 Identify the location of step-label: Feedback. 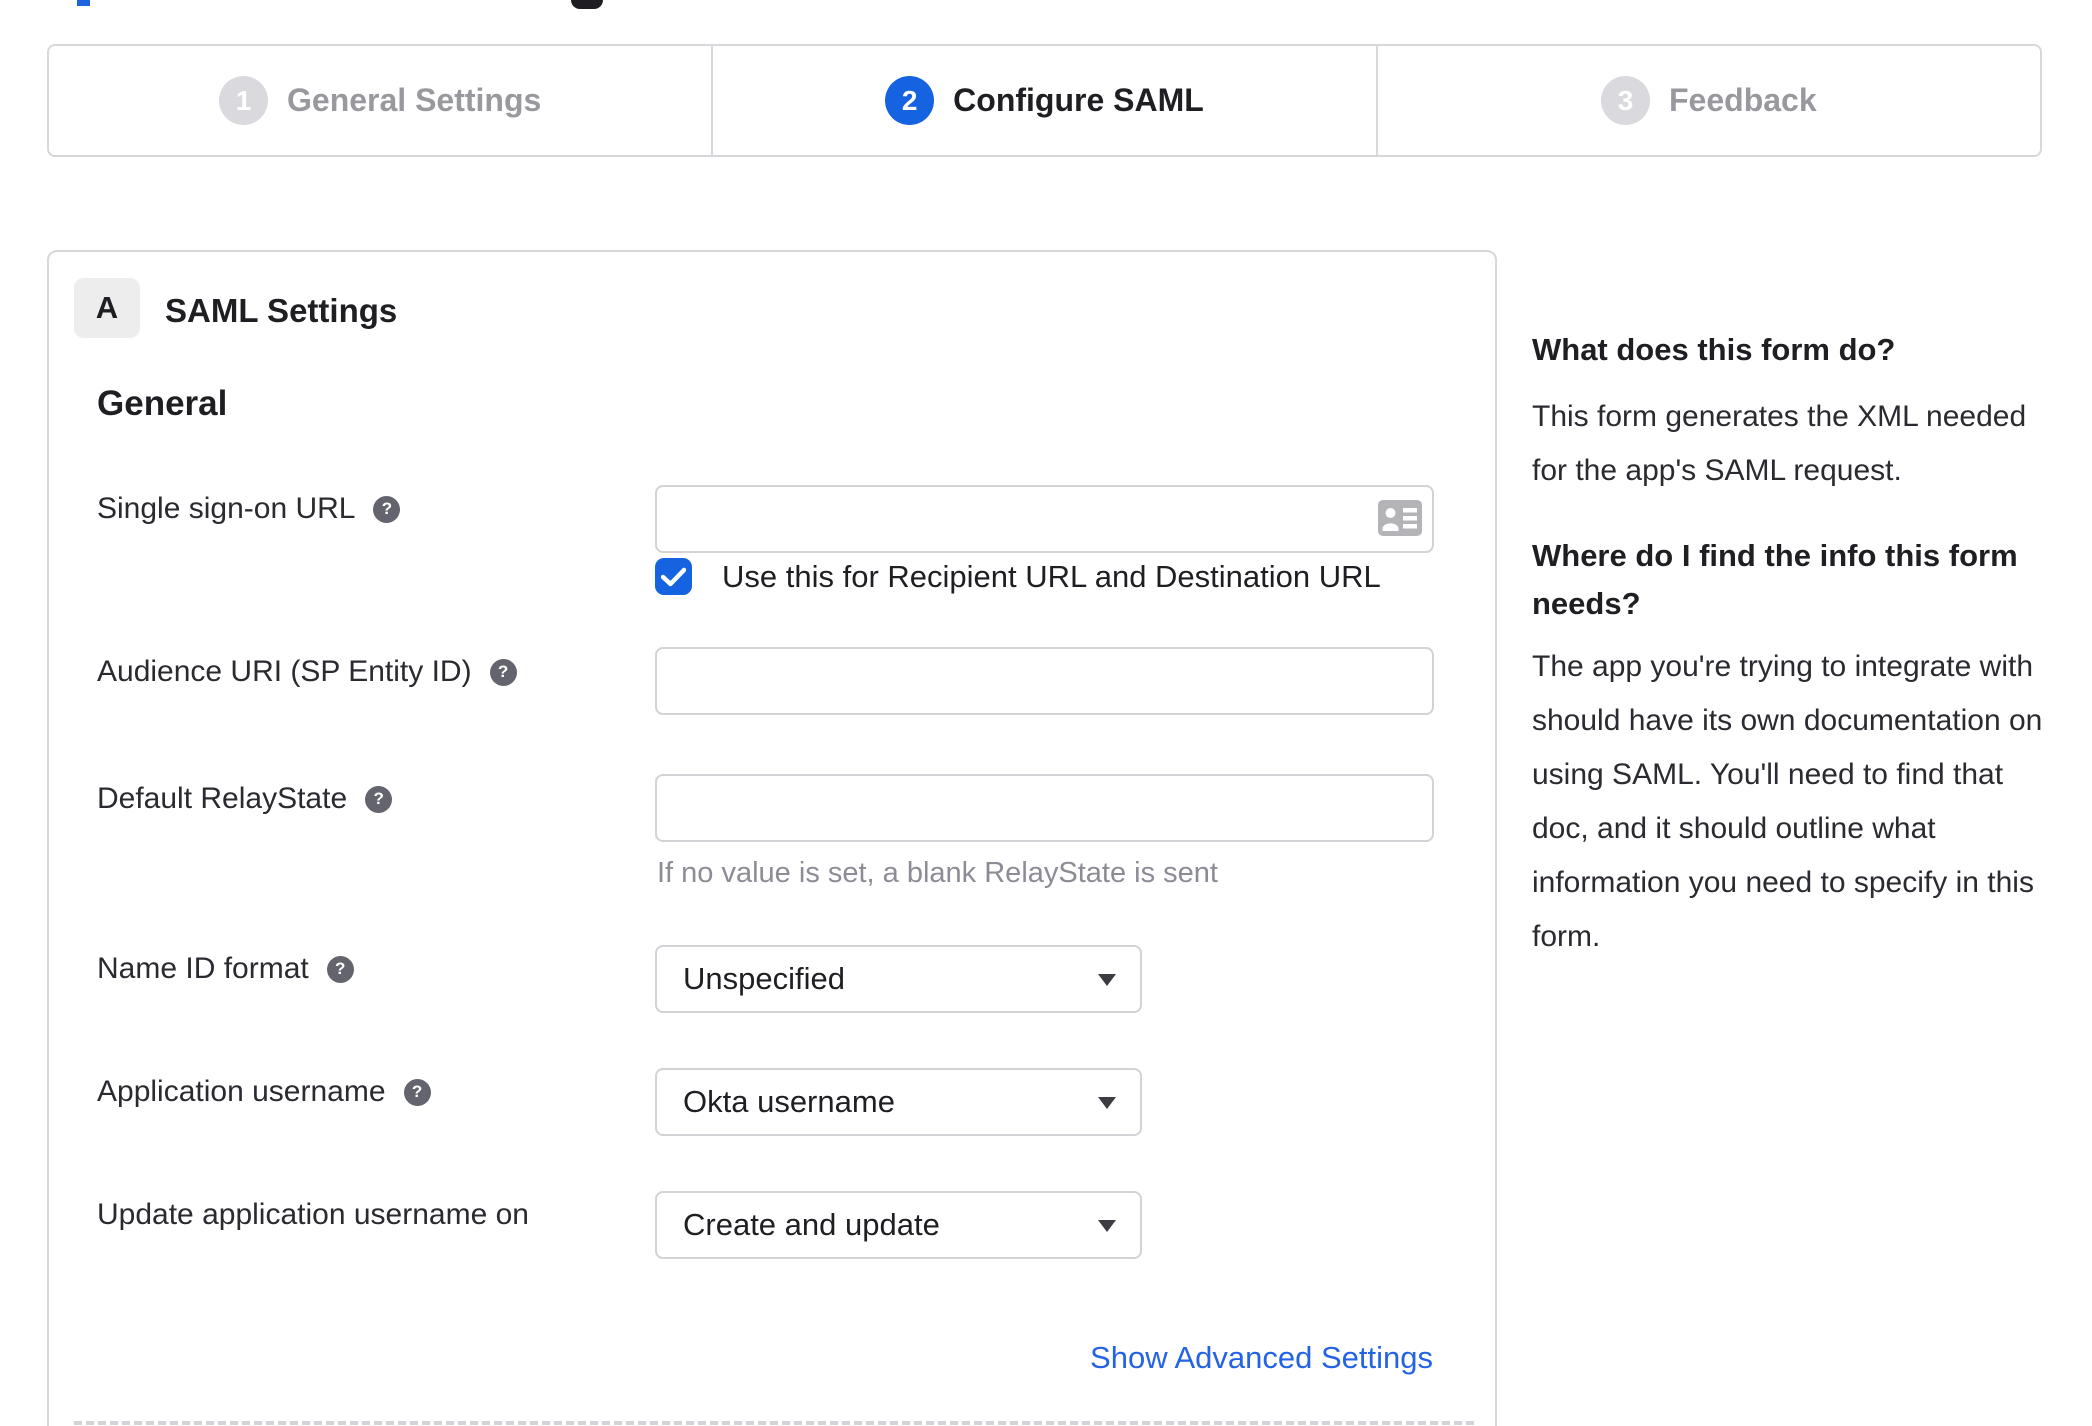
(1743, 100).